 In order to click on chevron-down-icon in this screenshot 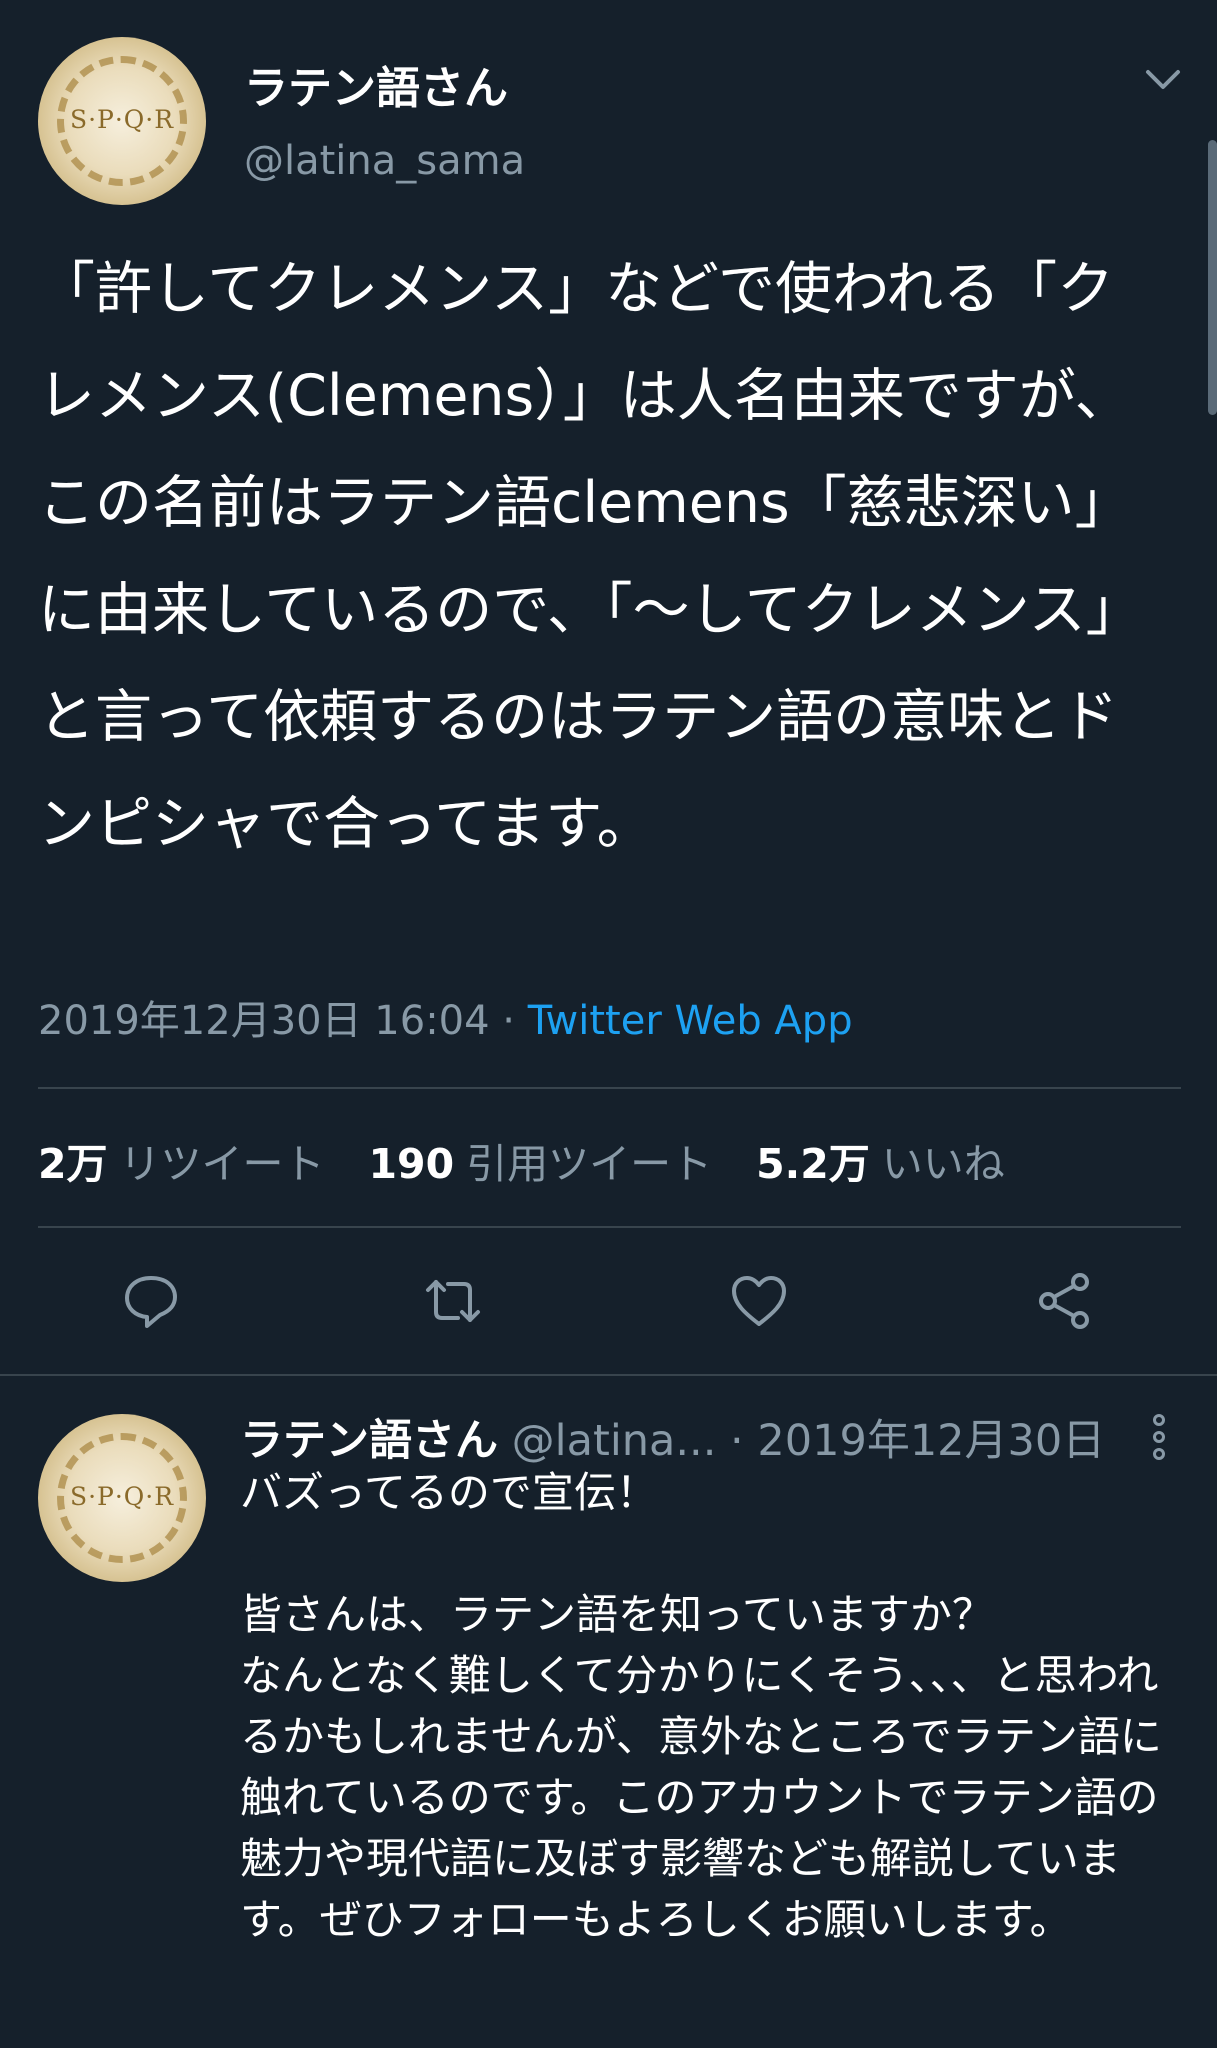, I will do `click(1163, 80)`.